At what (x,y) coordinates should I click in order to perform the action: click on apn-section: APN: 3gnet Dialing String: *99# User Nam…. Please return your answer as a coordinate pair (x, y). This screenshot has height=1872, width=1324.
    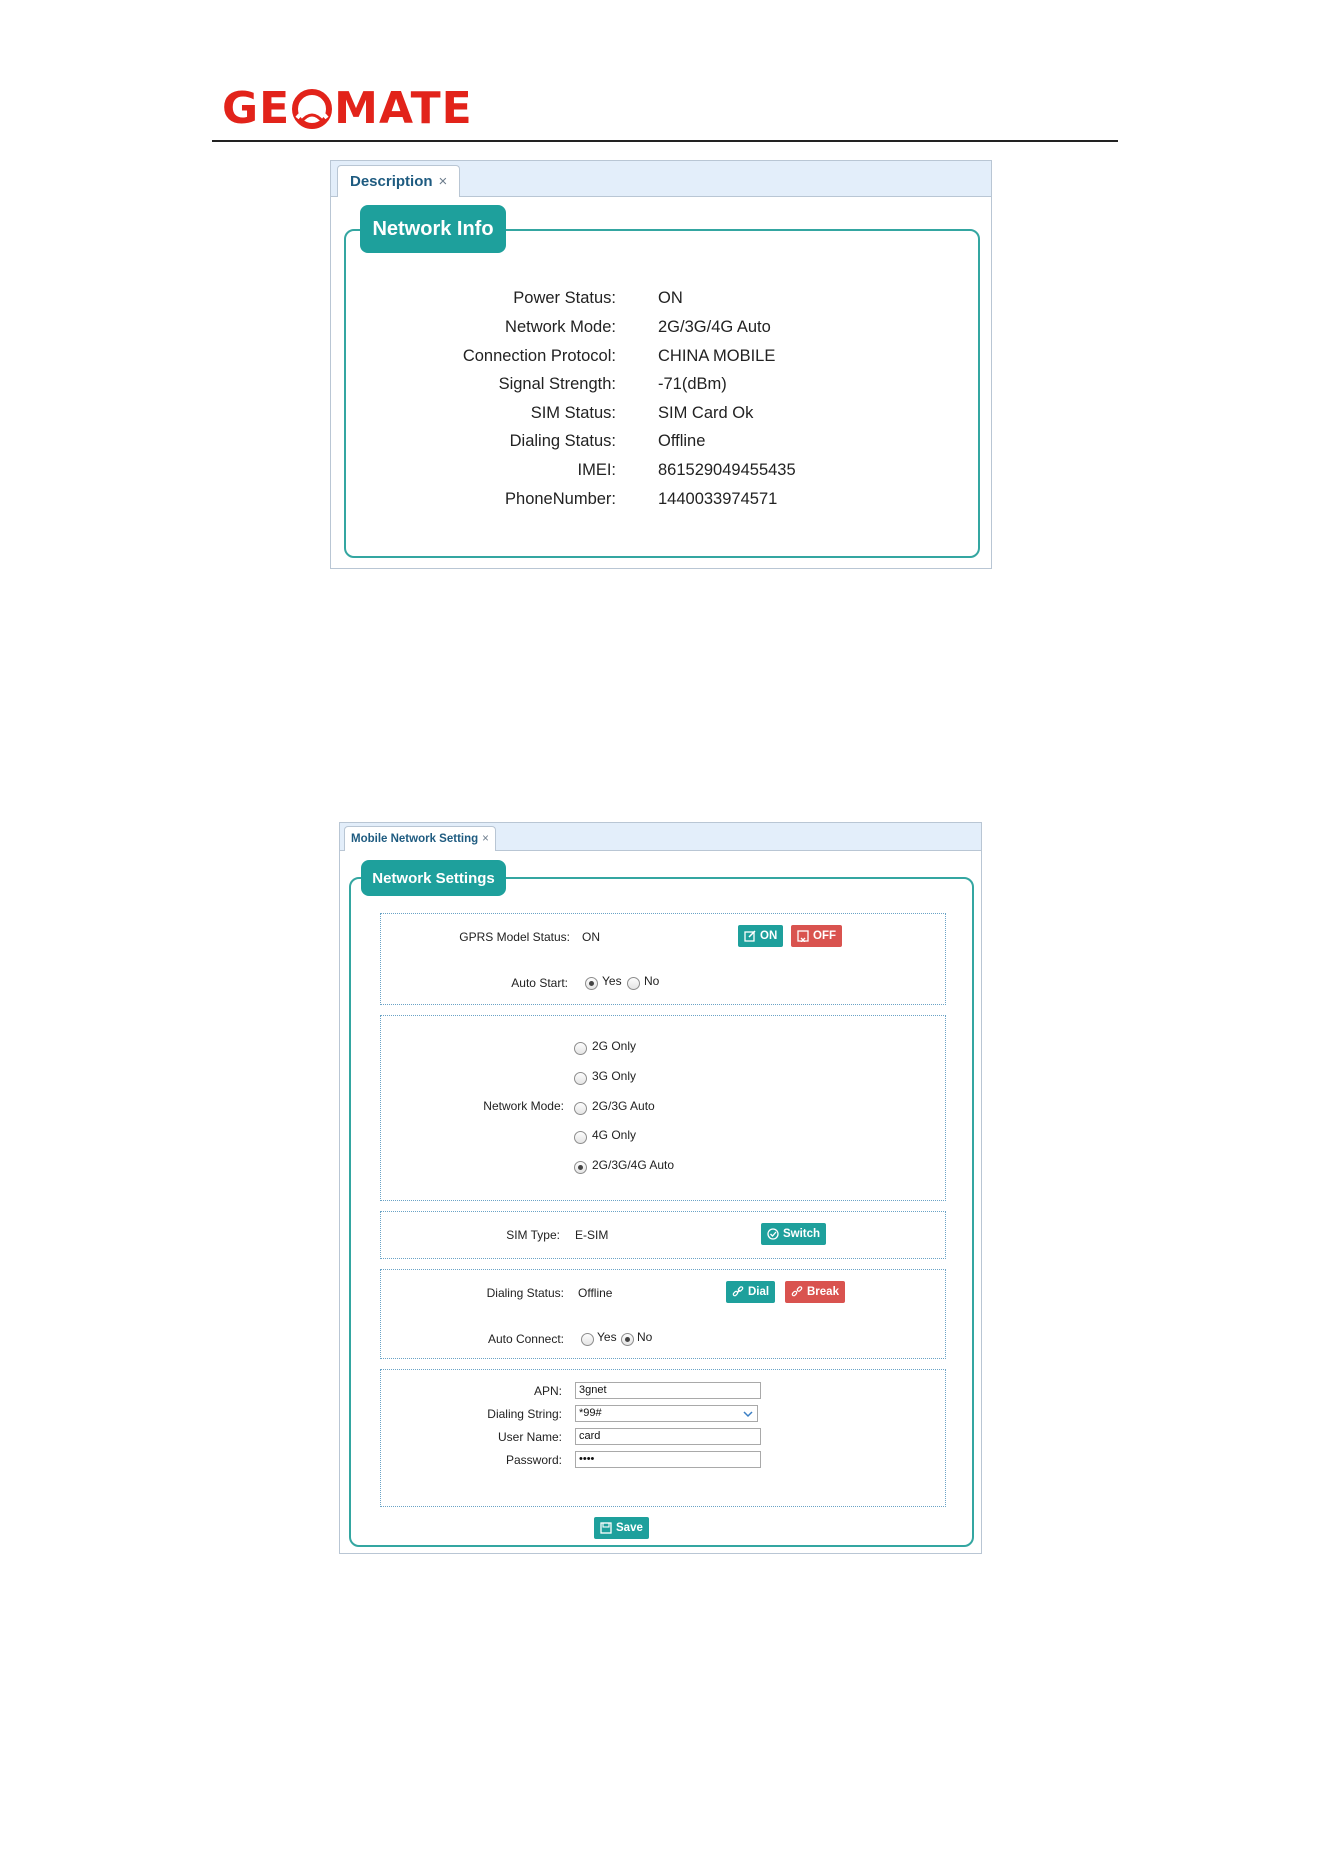
    Looking at the image, I should click on (663, 1438).